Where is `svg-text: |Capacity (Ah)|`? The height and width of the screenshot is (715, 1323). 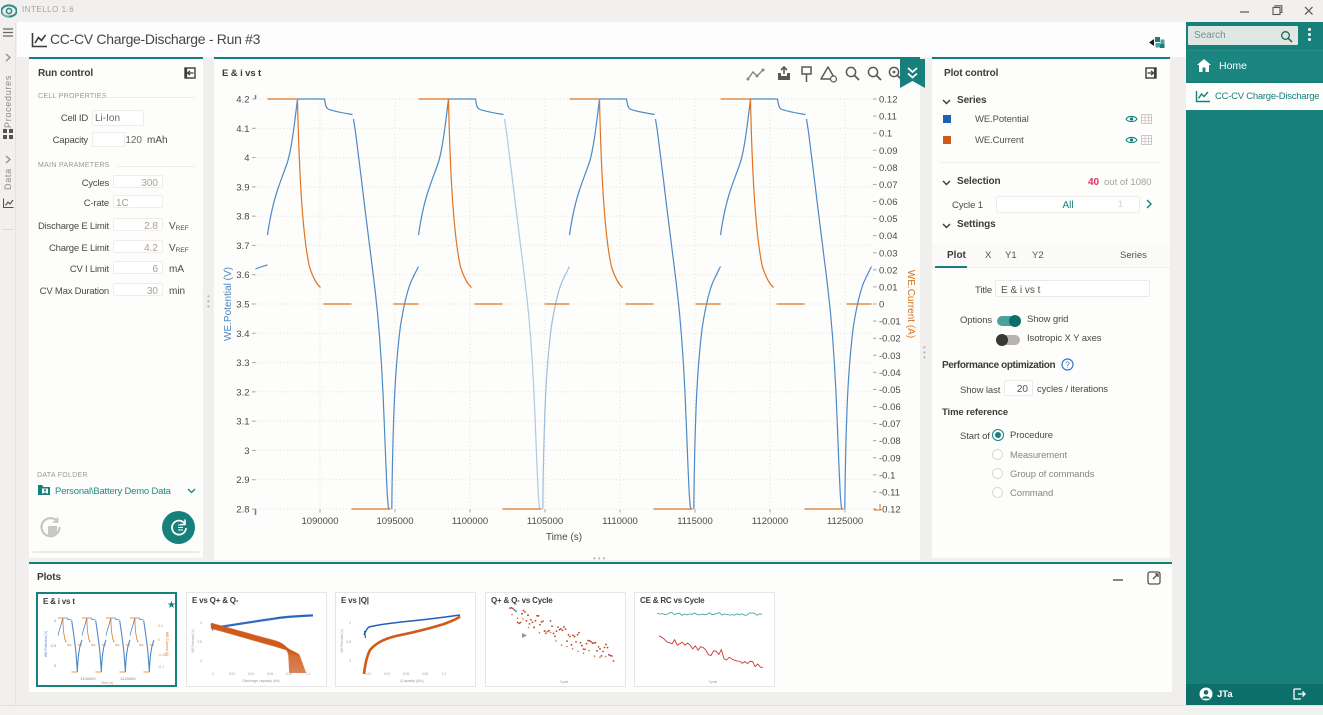
svg-text: |Capacity (Ah)| is located at coordinates (411, 681).